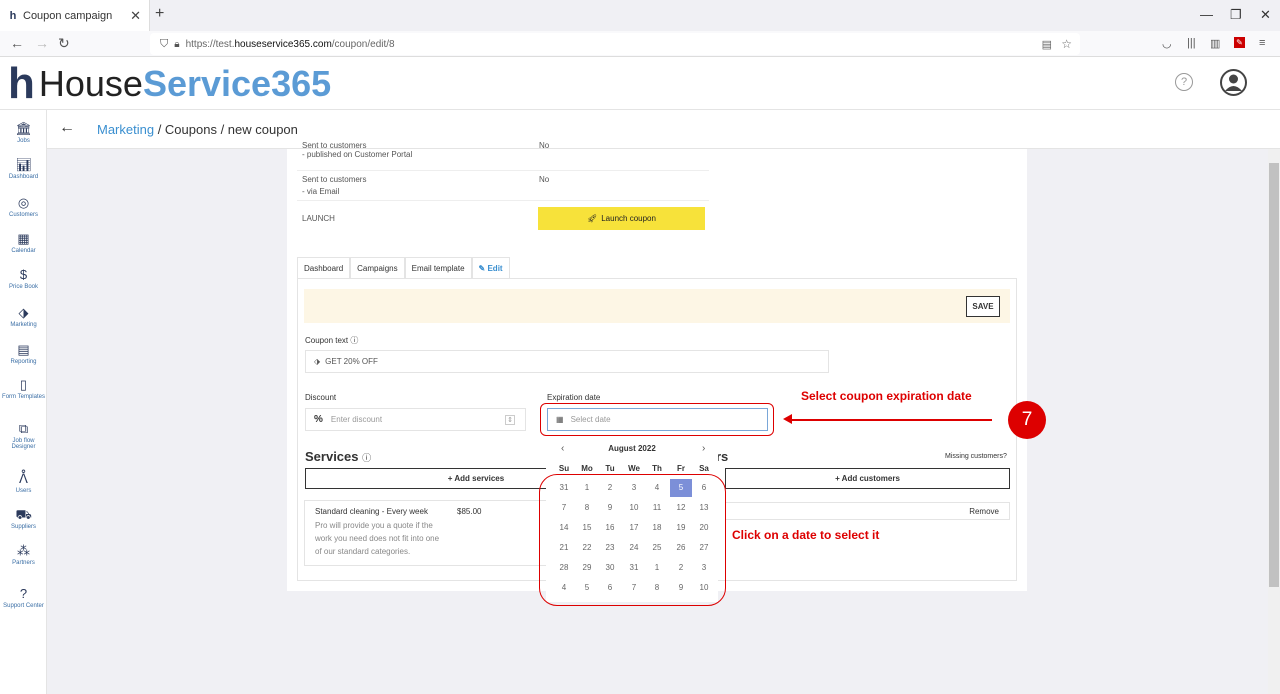  What do you see at coordinates (415, 419) in the screenshot?
I see `discount-input: % Enter discount ⇕` at bounding box center [415, 419].